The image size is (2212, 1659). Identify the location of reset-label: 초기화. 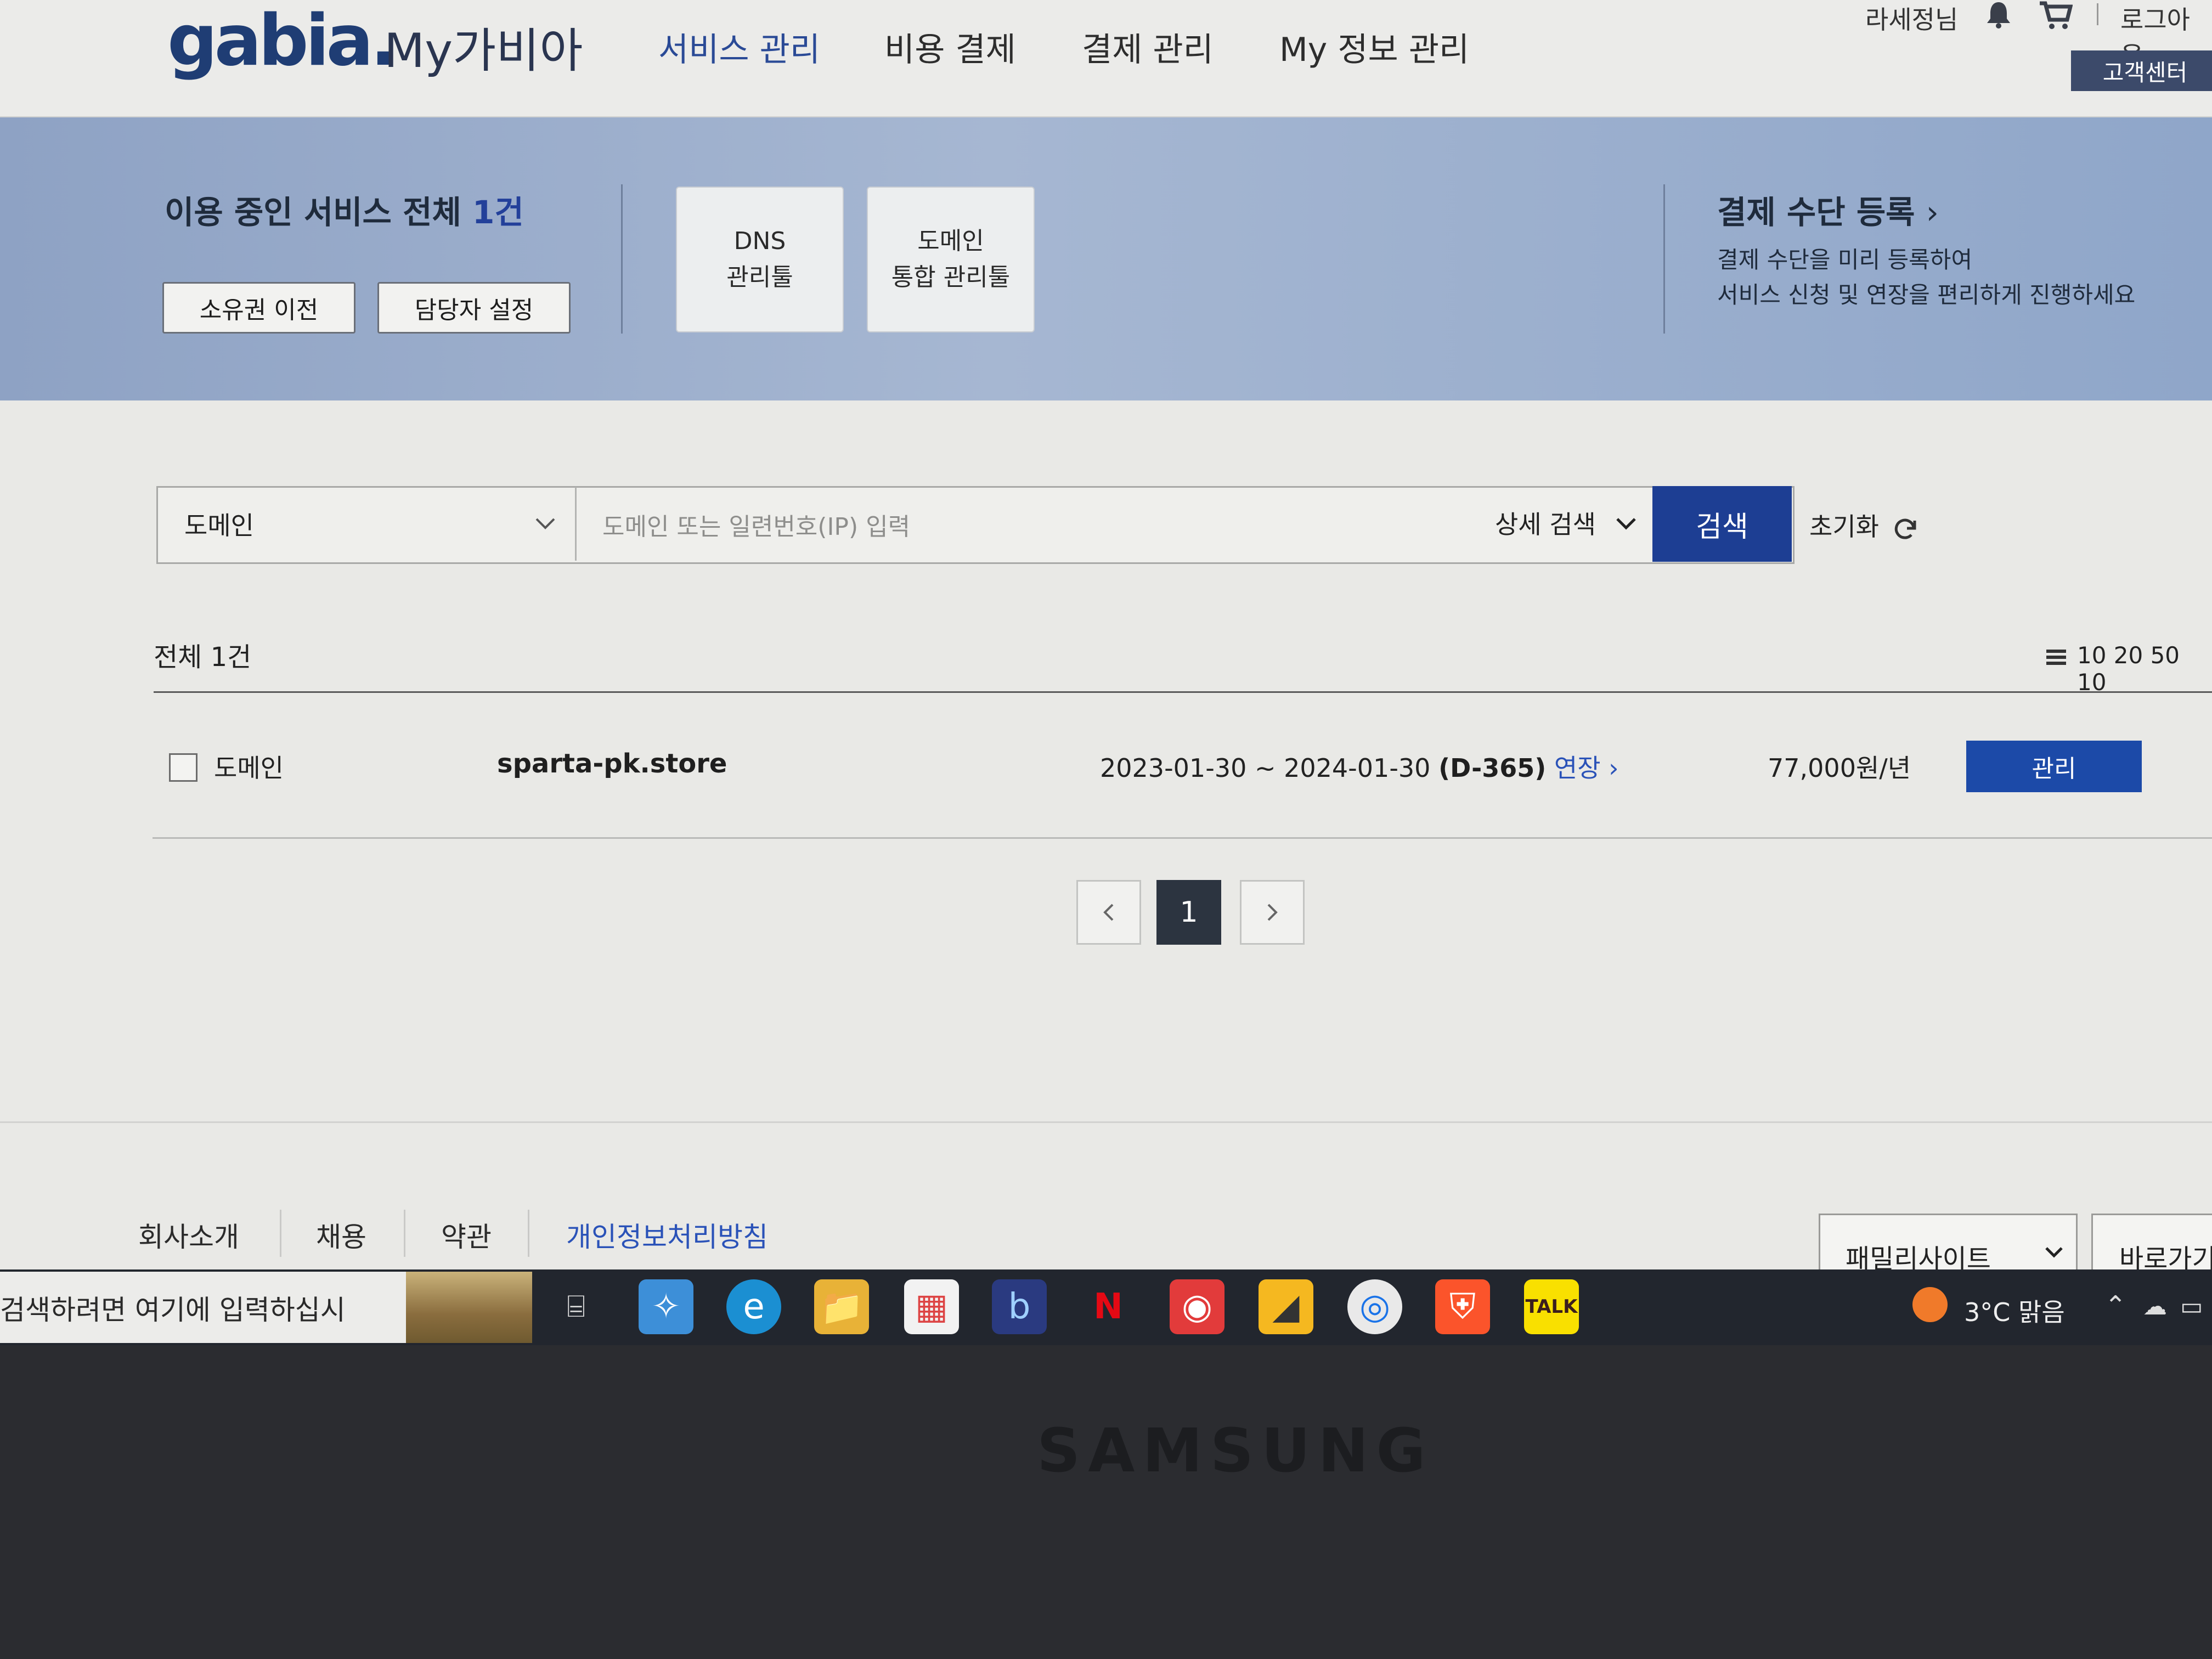
(1844, 526).